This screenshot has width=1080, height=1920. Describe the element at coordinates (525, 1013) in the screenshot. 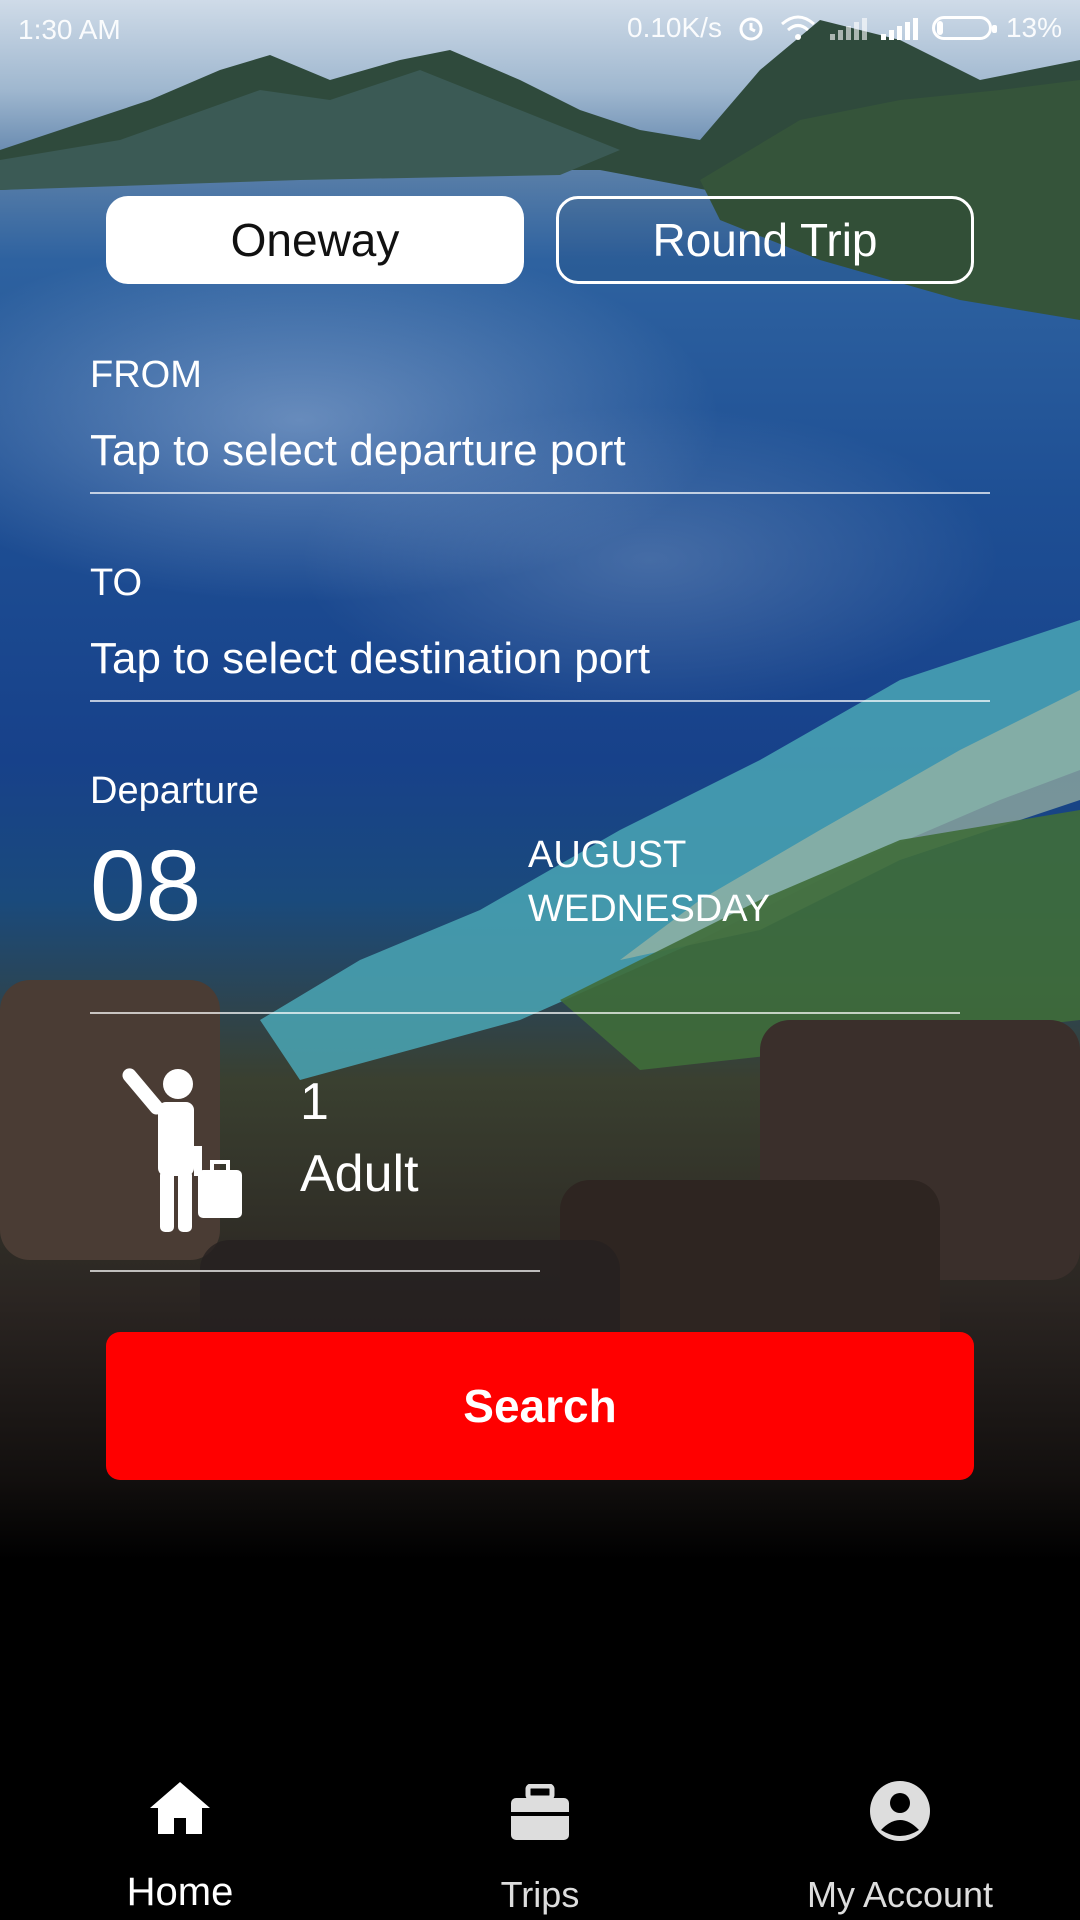

I see `departure-divider` at that location.